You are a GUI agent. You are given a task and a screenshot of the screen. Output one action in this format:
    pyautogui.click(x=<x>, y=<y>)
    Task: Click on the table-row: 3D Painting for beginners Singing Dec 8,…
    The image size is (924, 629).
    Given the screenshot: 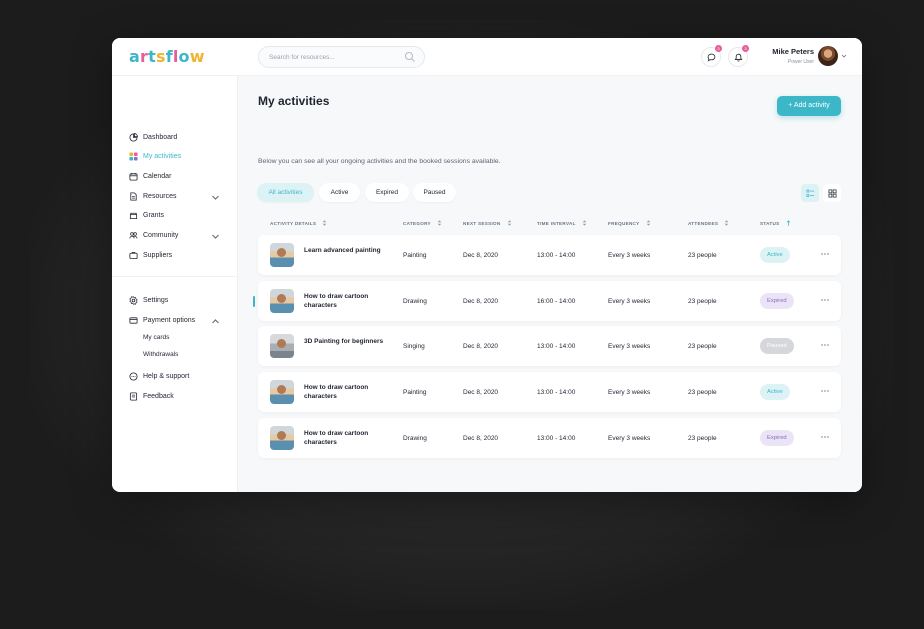 What is the action you would take?
    pyautogui.click(x=549, y=346)
    